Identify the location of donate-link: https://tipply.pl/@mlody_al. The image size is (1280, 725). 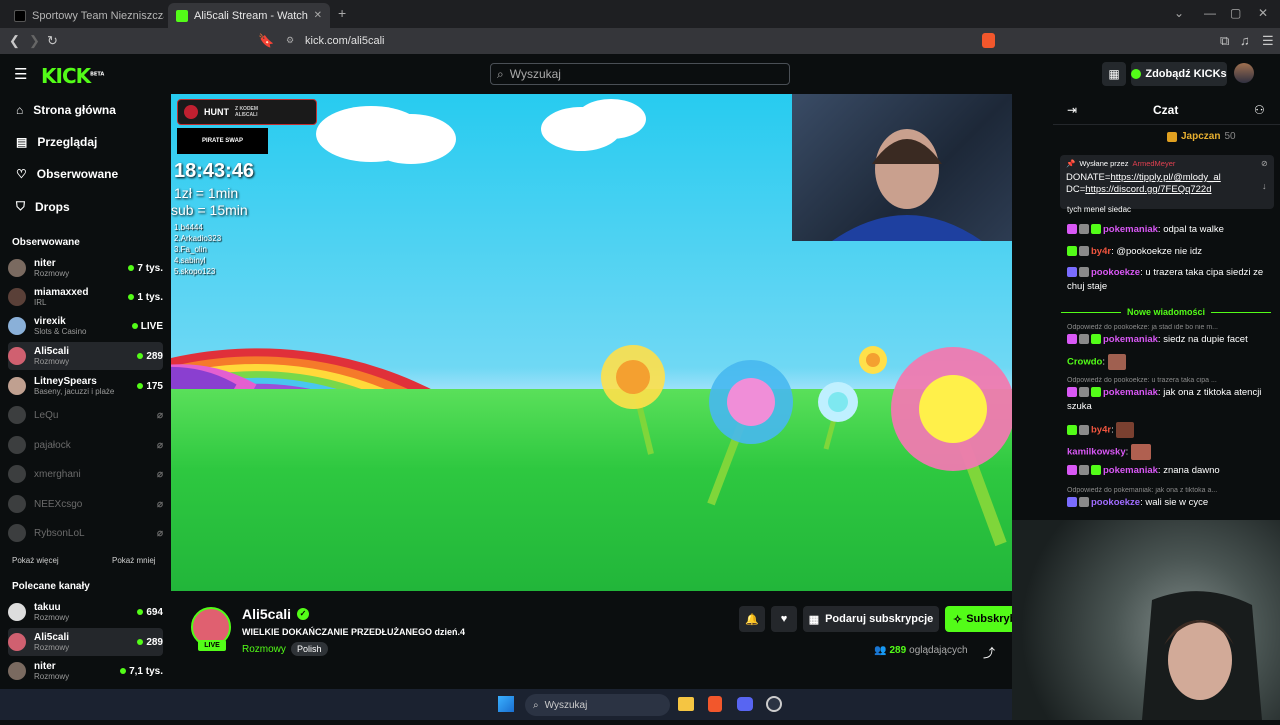
(1165, 177).